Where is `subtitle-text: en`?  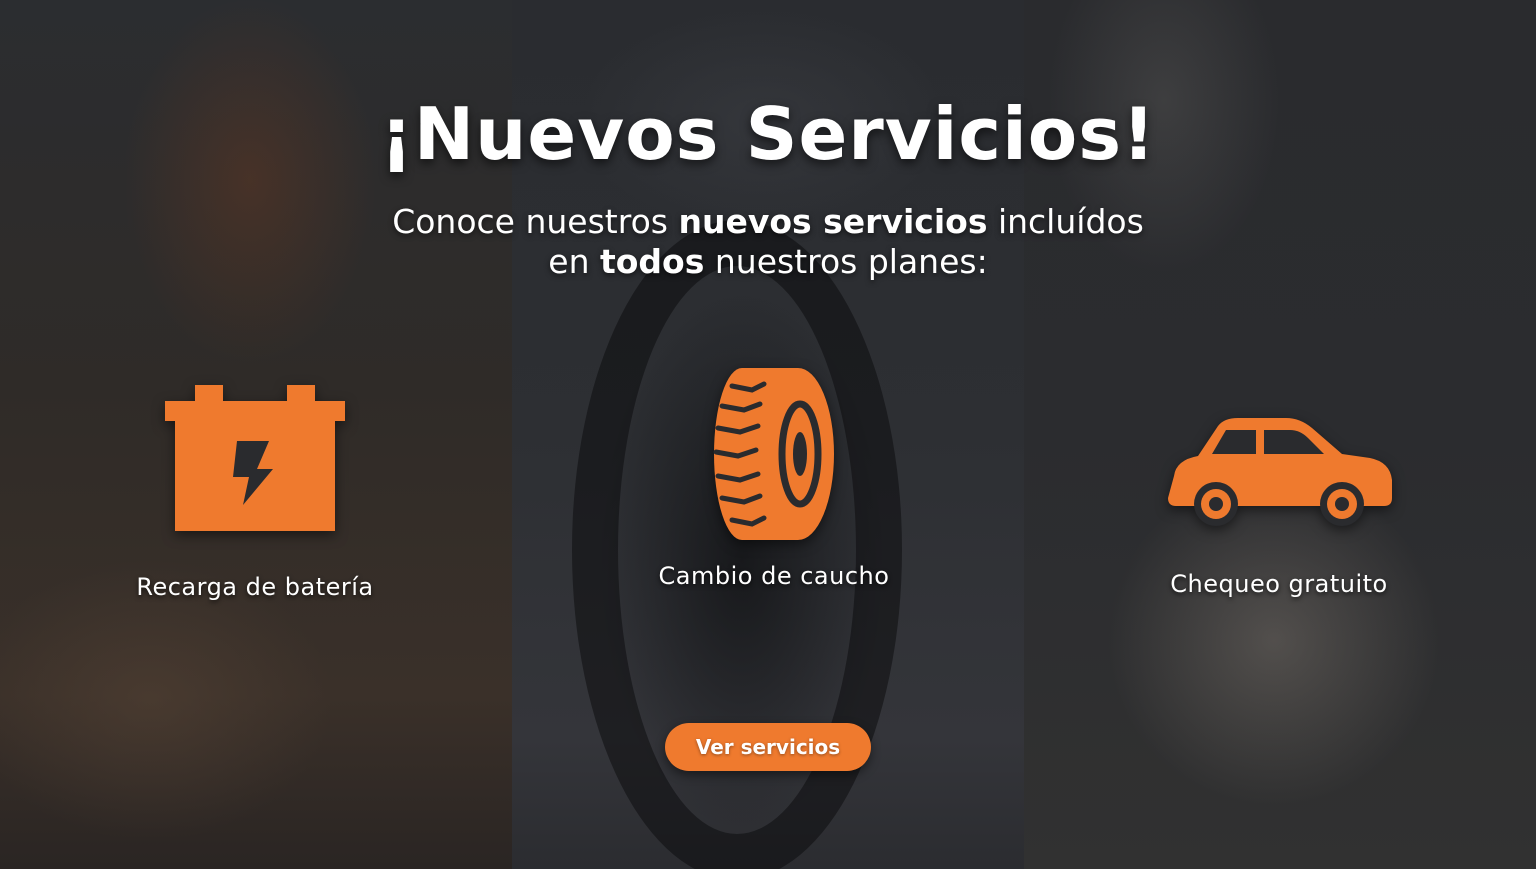 subtitle-text: en is located at coordinates (574, 261).